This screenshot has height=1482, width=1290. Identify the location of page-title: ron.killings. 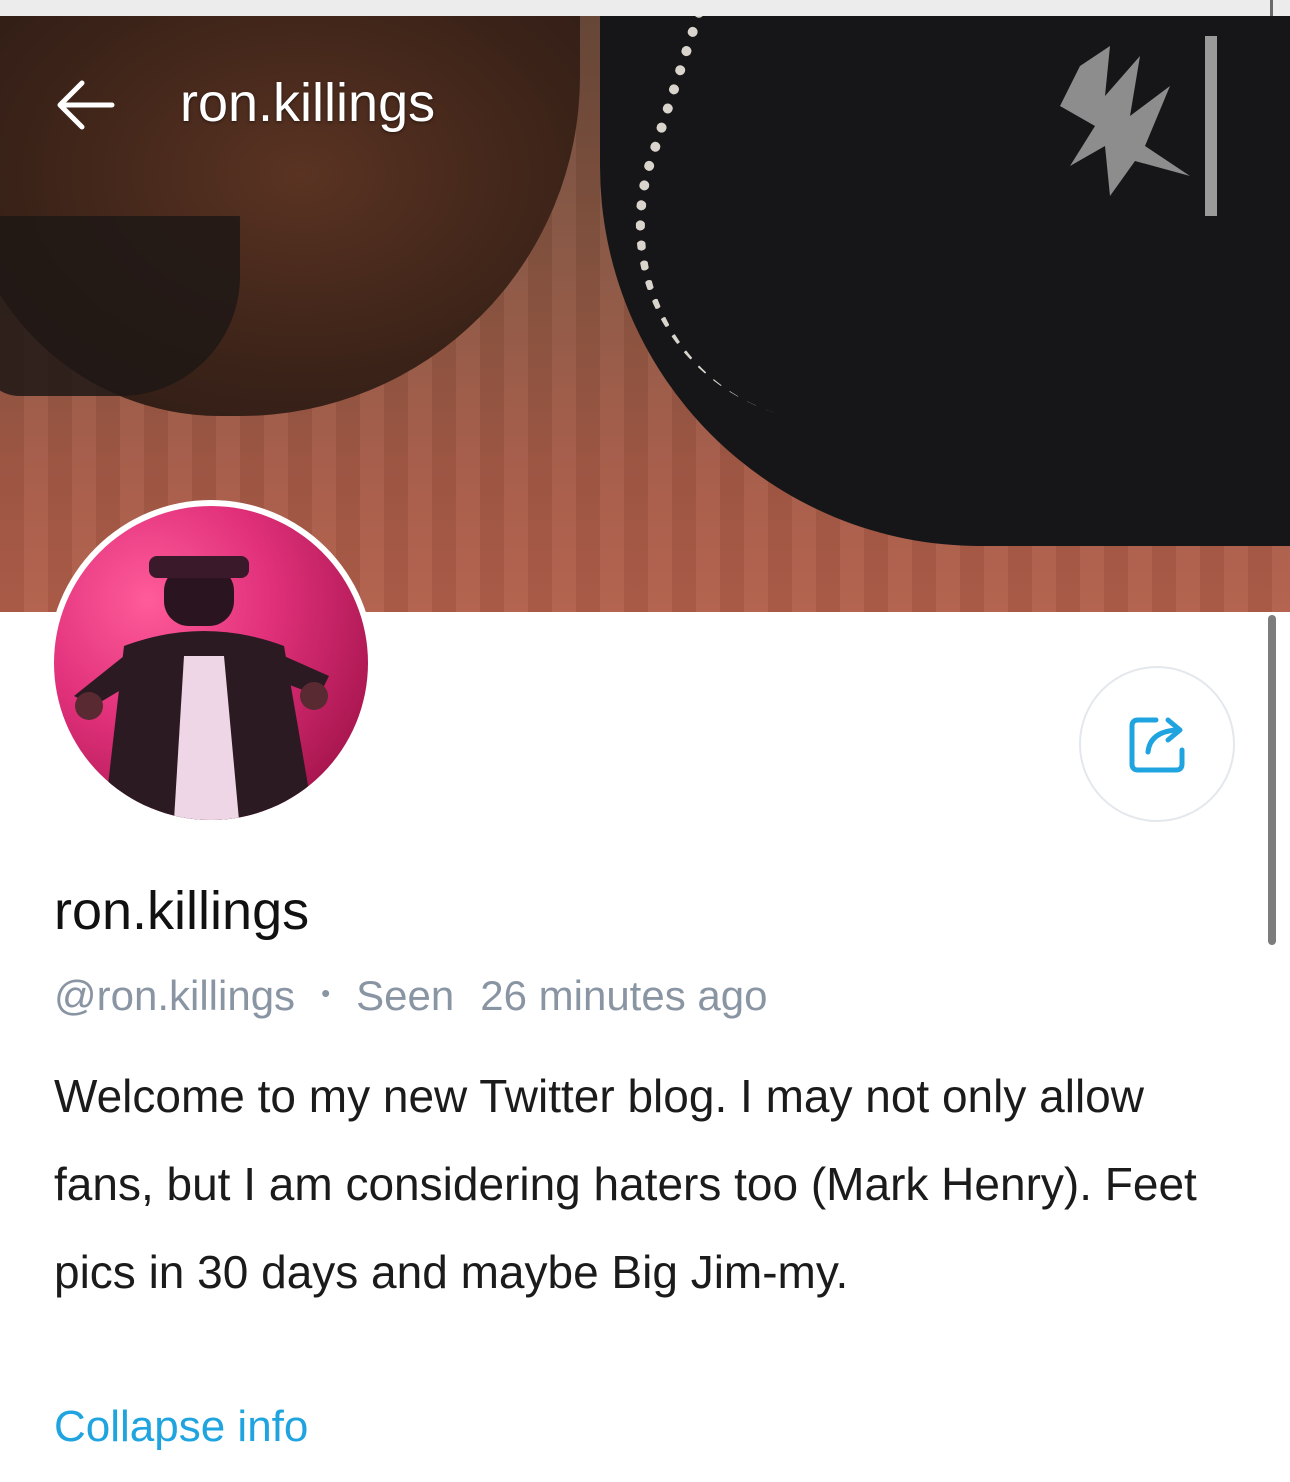
(308, 103).